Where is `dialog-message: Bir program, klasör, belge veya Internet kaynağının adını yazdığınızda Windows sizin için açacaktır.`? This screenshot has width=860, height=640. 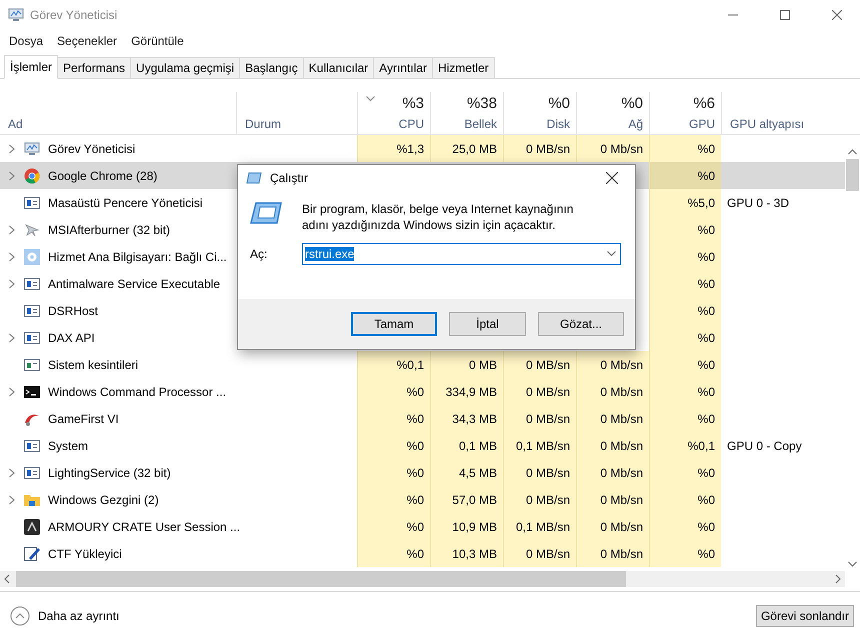
dialog-message: Bir program, klasör, belge veya Internet kaynağının adını yazdığınızda Windows sizin için açacaktır. is located at coordinates (438, 217).